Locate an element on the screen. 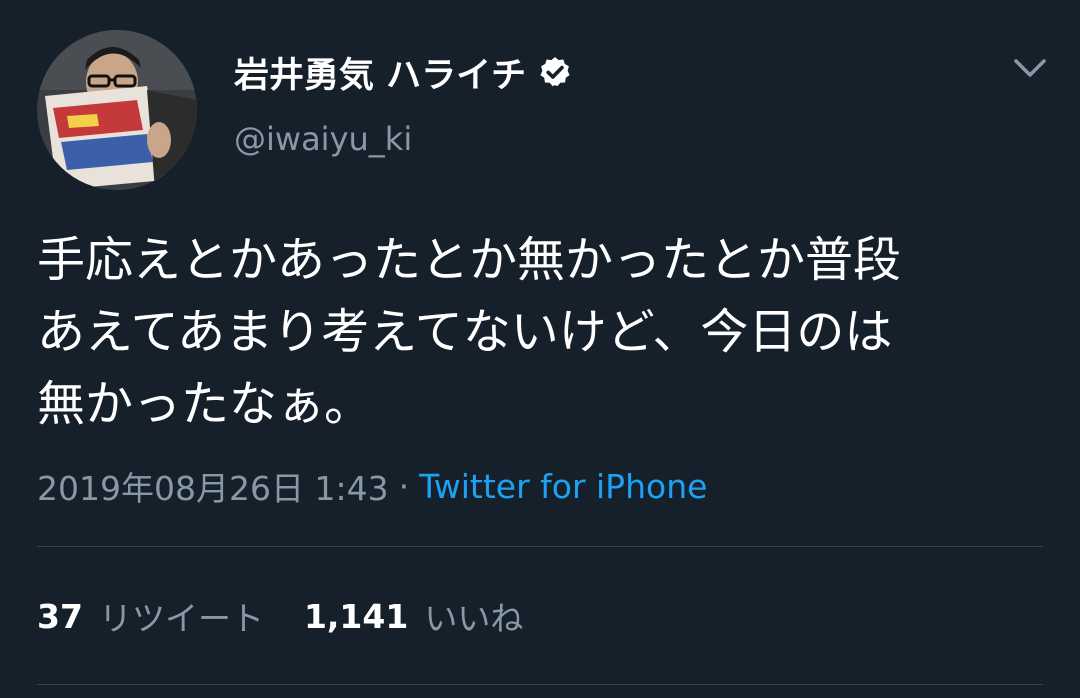 The width and height of the screenshot is (1080, 698). user-handle: @iwaiyu_ki is located at coordinates (323, 139).